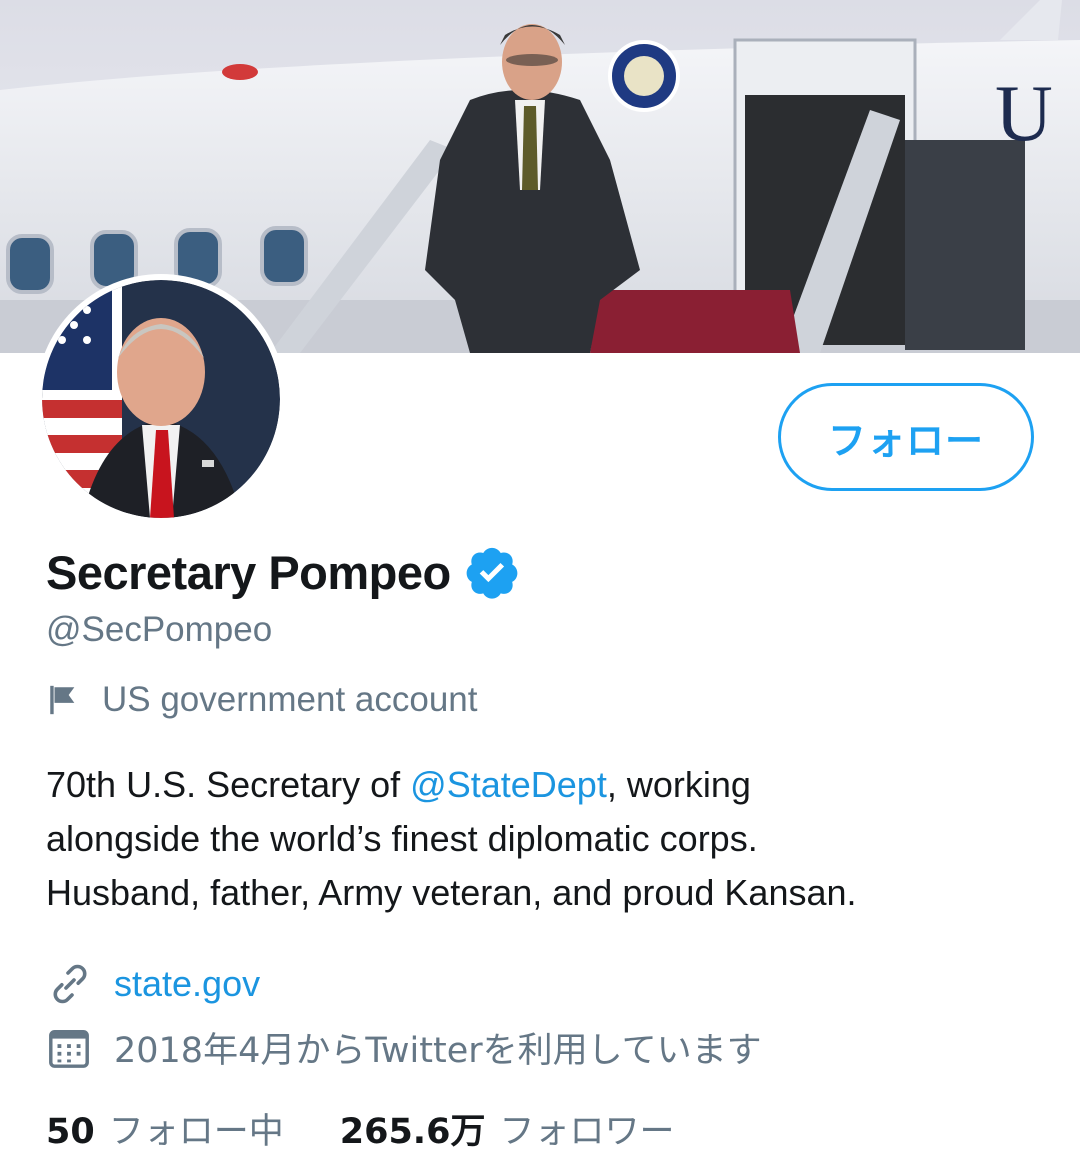 The image size is (1080, 1175). I want to click on following-stat: 50 フォロー中, so click(165, 1128).